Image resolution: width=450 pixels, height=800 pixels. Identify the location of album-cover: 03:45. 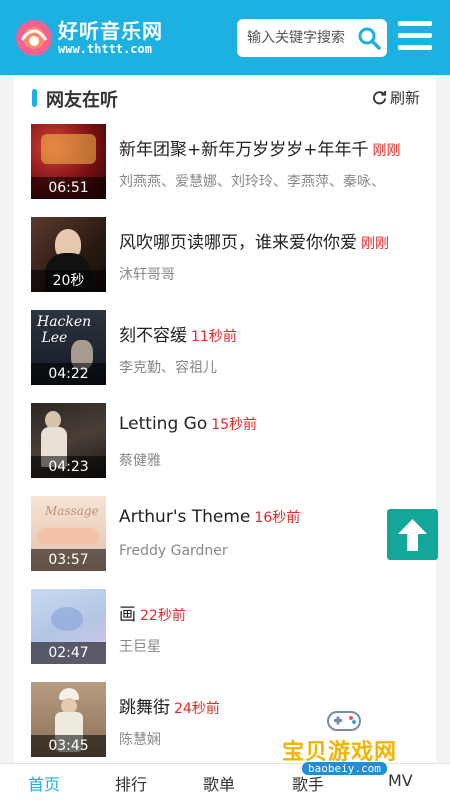
(68, 719).